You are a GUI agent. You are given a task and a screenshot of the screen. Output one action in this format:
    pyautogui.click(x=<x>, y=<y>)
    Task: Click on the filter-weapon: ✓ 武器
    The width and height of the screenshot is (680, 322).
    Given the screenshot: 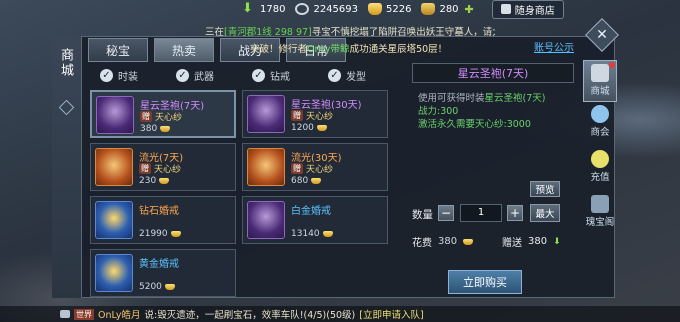 What is the action you would take?
    pyautogui.click(x=195, y=75)
    